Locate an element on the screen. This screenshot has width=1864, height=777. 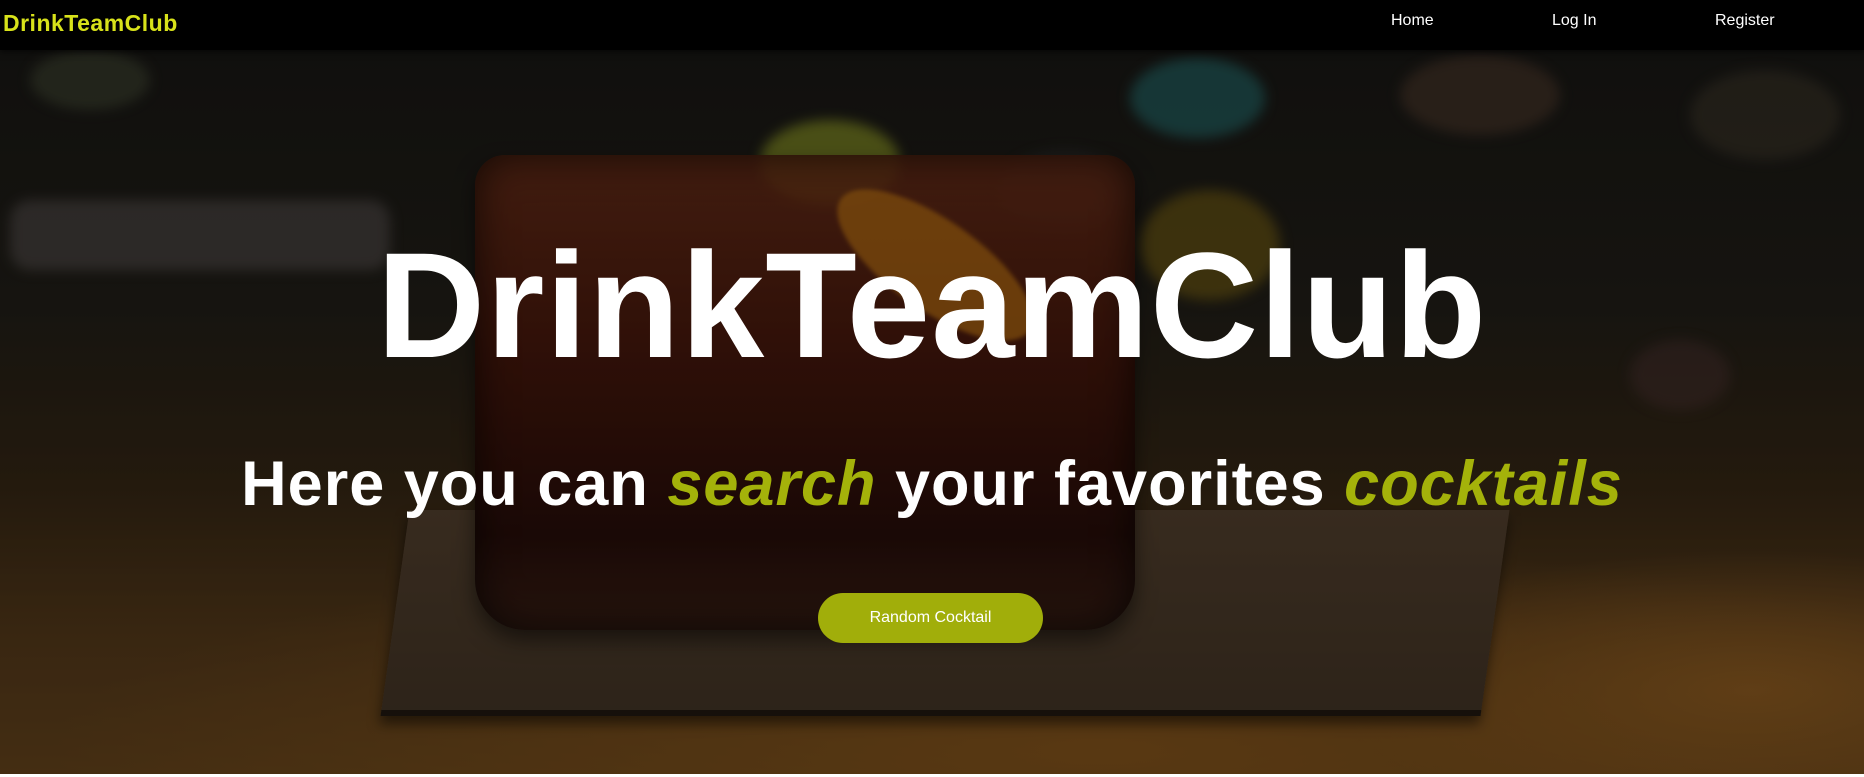
brand-logo-link: DrinkTeamClub is located at coordinates (90, 23).